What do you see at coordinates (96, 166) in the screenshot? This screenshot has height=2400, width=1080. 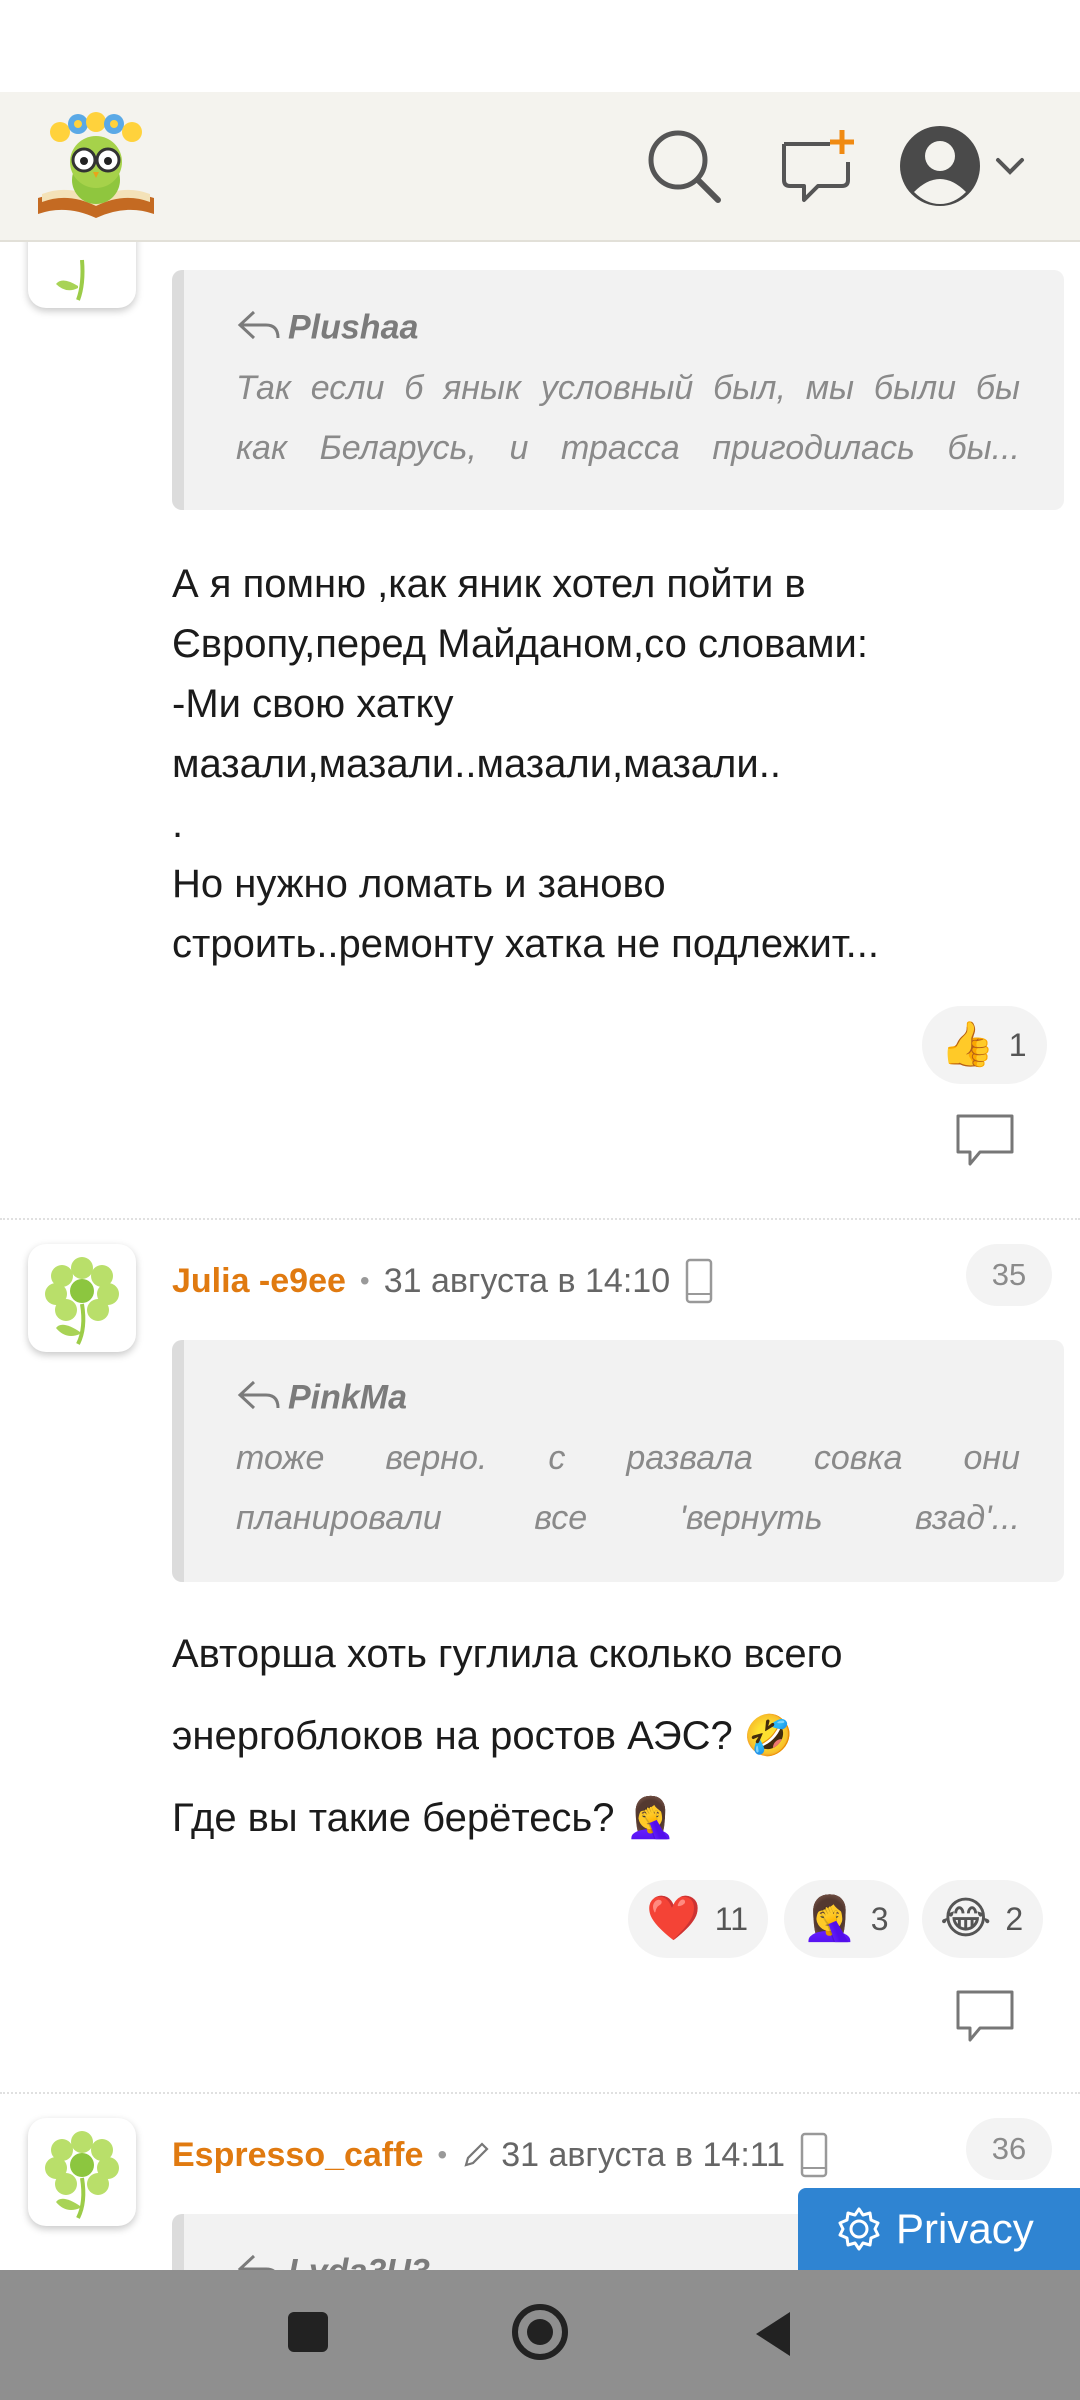 I see `site-logo` at bounding box center [96, 166].